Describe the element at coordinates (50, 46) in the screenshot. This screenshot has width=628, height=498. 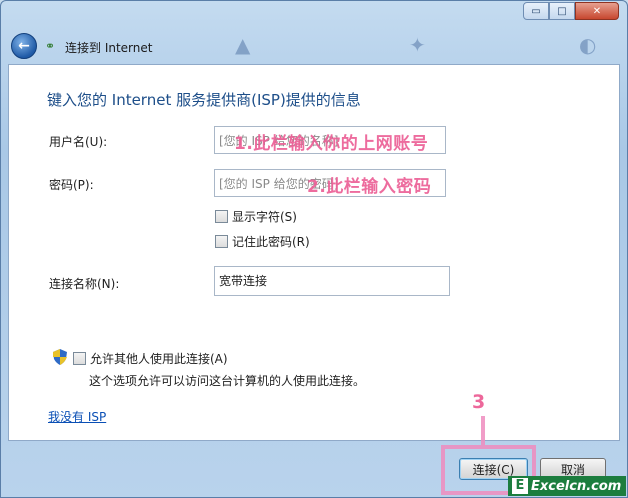
I see `network-connection-icon: ⚭` at that location.